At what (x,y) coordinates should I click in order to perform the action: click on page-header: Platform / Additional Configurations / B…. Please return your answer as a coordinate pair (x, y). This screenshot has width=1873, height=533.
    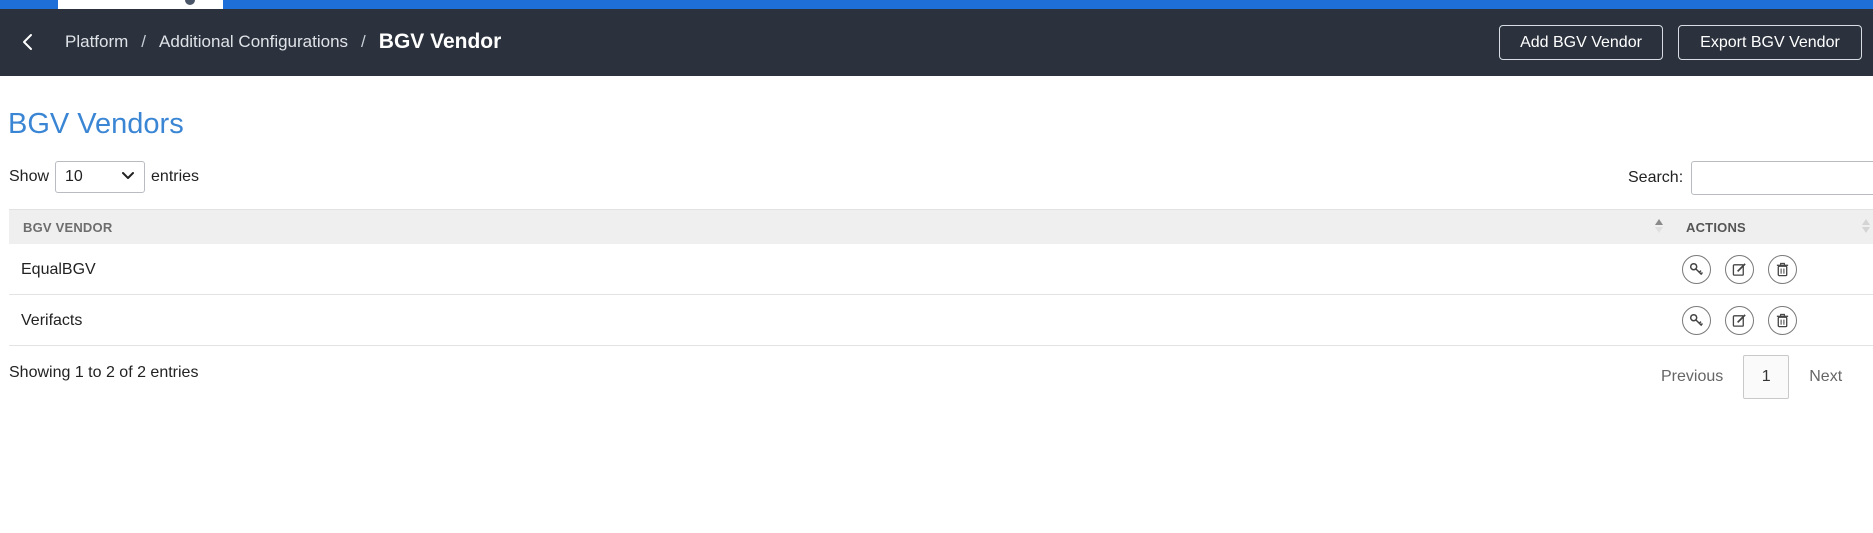
    Looking at the image, I should click on (936, 42).